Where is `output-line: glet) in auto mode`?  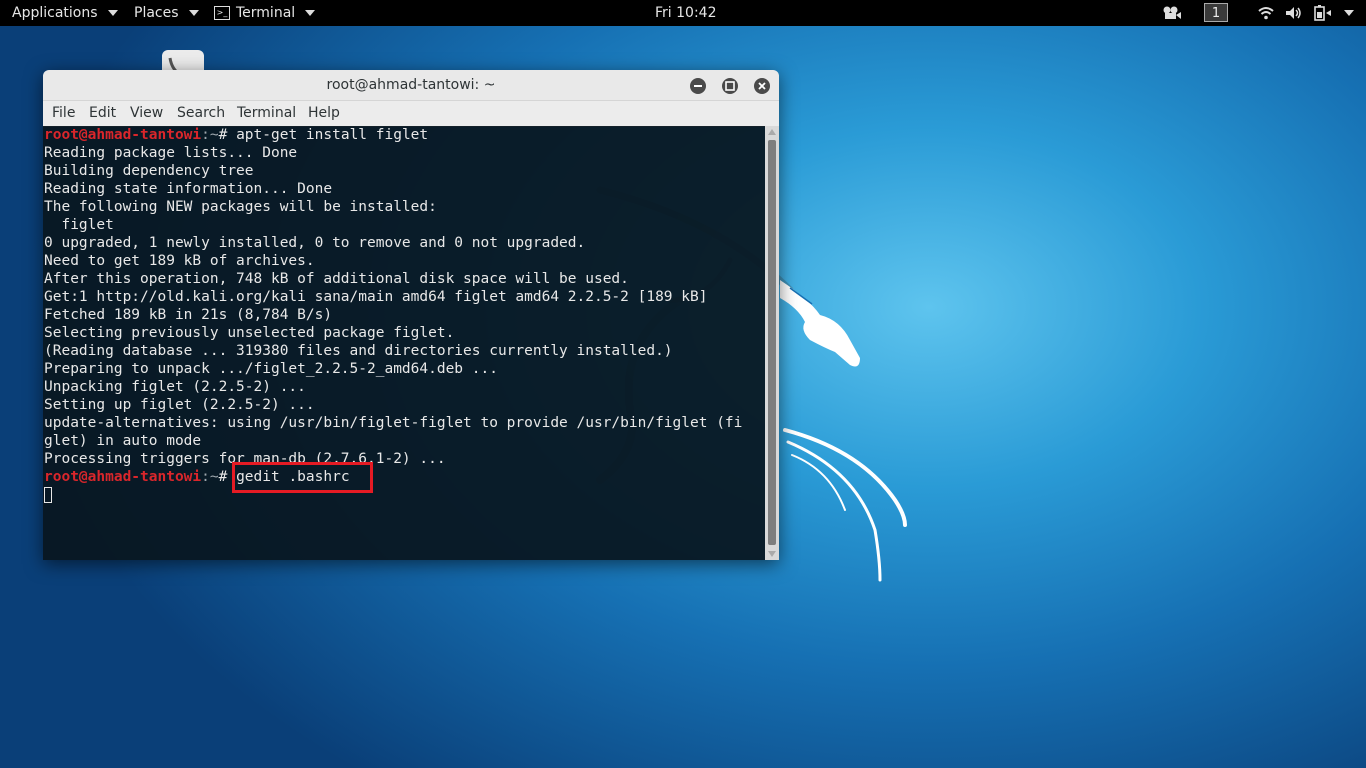
output-line: glet) in auto mode is located at coordinates (123, 441).